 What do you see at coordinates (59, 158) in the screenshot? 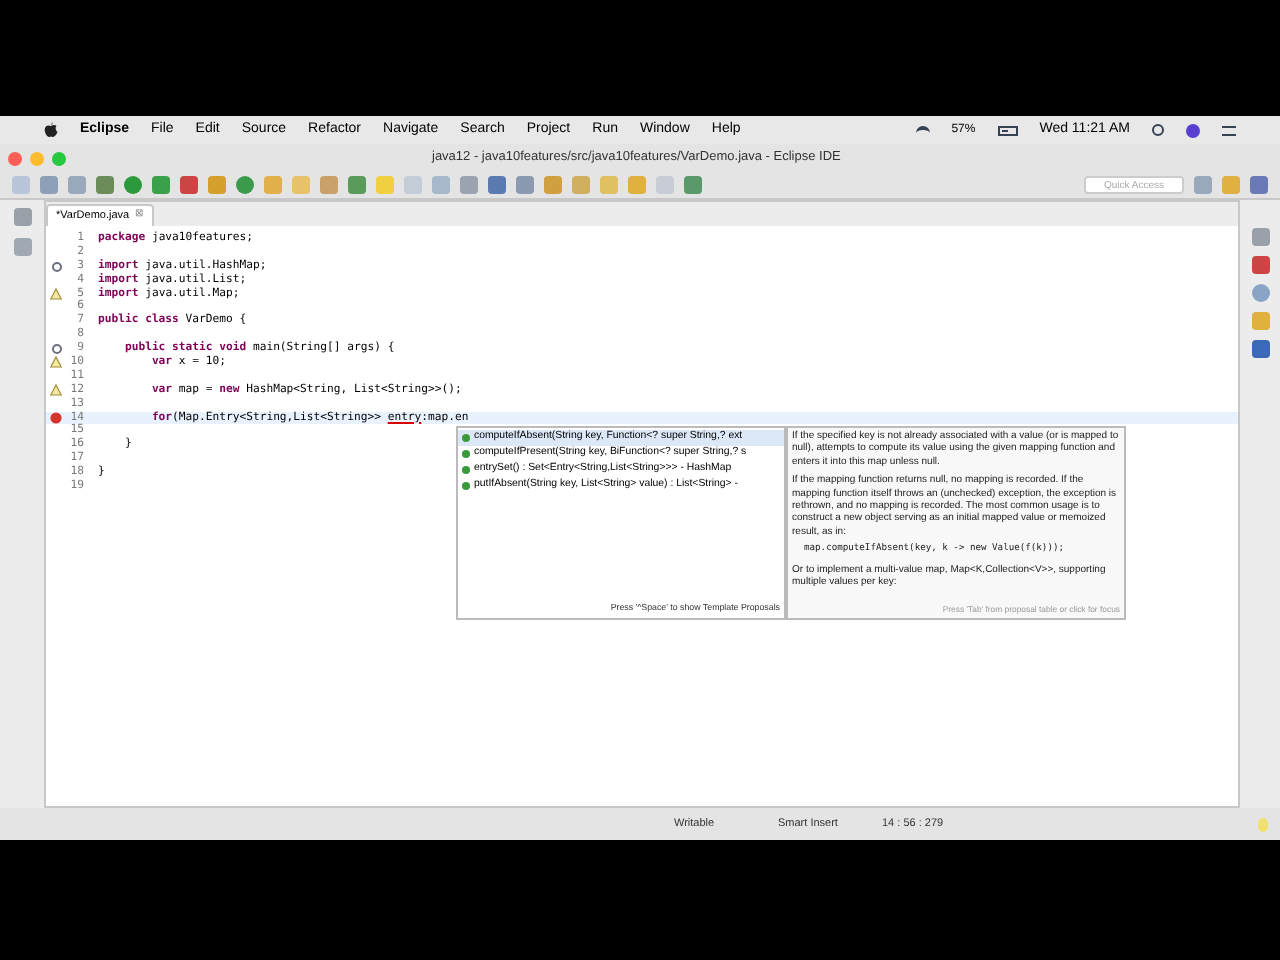
I see `zoom-button` at bounding box center [59, 158].